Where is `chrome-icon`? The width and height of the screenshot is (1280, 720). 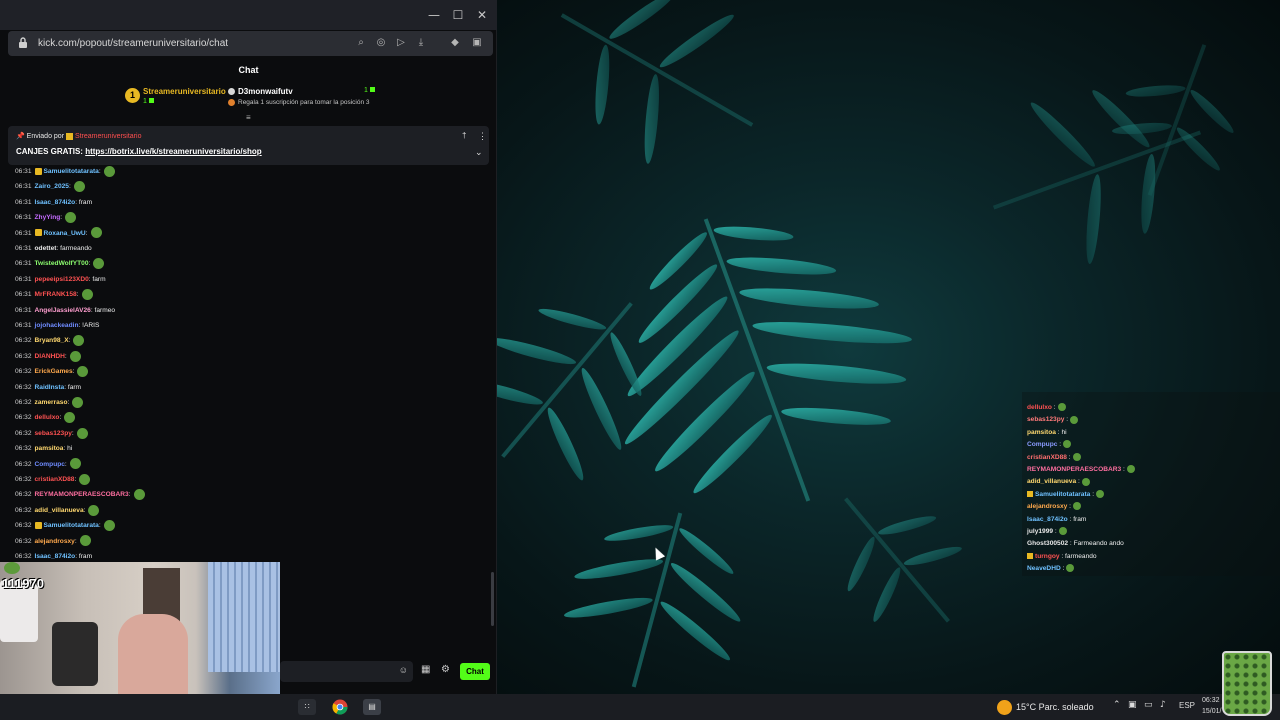
chrome-icon is located at coordinates (340, 707).